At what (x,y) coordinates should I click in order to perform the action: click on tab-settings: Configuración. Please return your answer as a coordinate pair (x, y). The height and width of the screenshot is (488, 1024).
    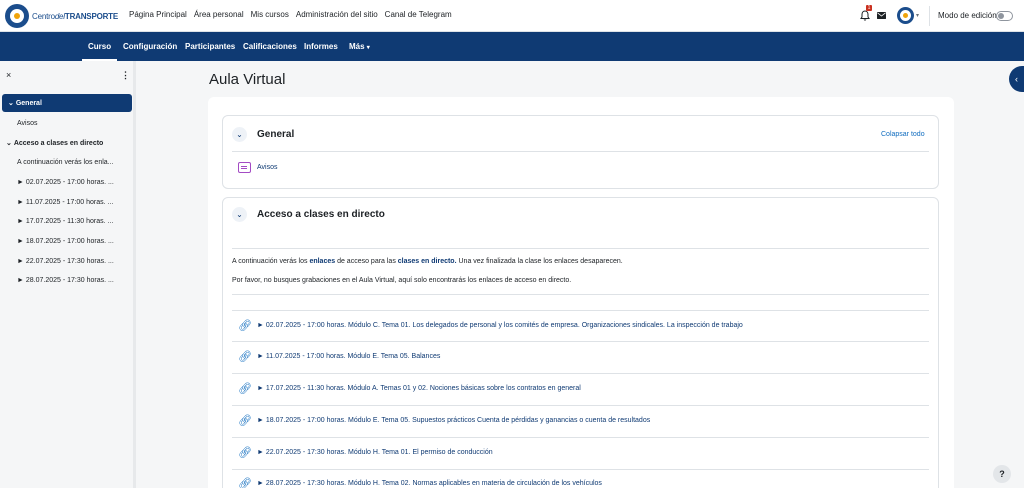
    Looking at the image, I should click on (150, 46).